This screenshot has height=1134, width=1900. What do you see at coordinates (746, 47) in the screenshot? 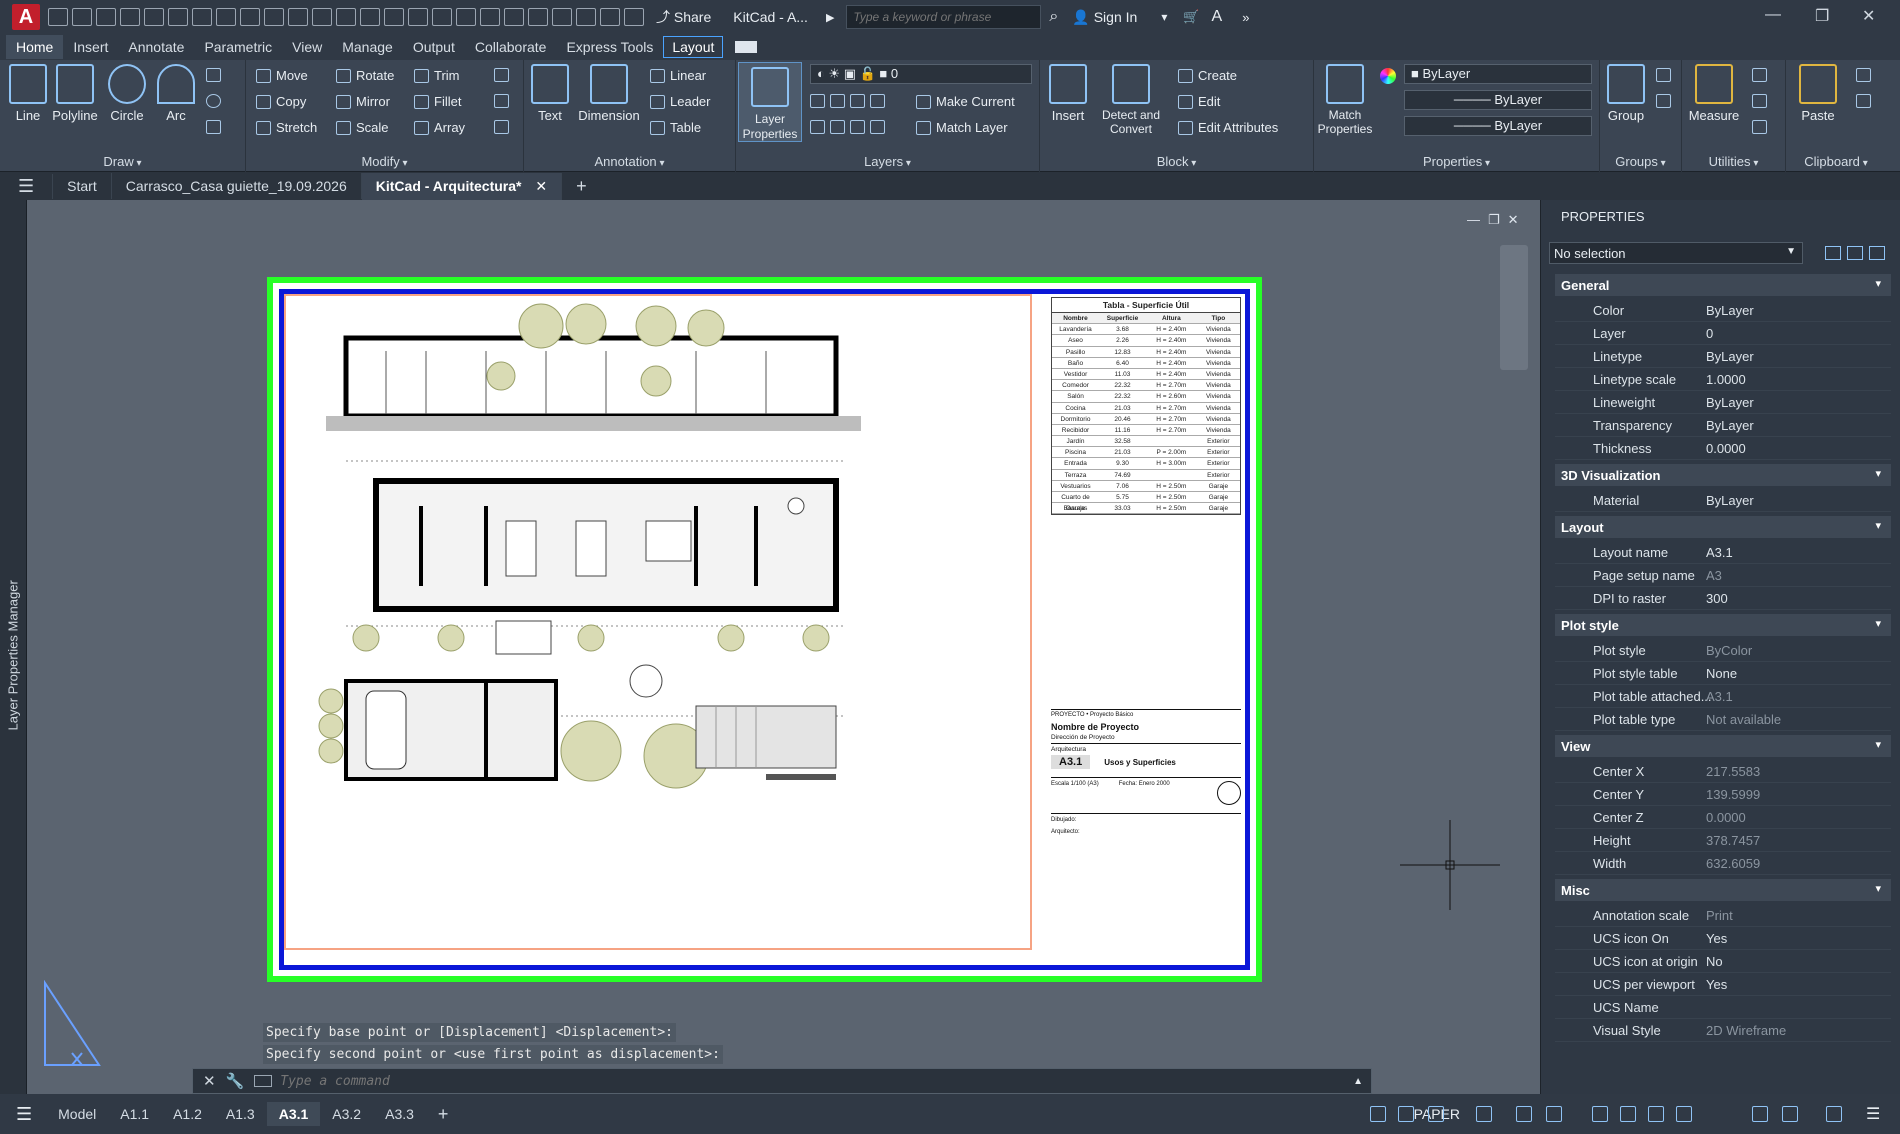
I see `workspace-switch-icon` at bounding box center [746, 47].